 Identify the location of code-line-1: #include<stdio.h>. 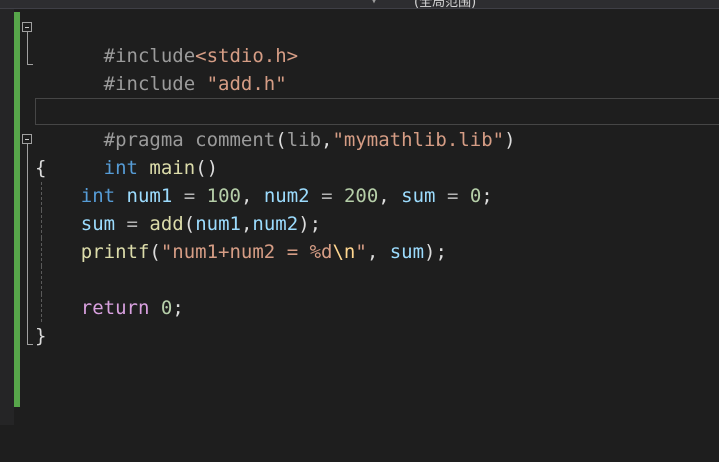
(370, 40).